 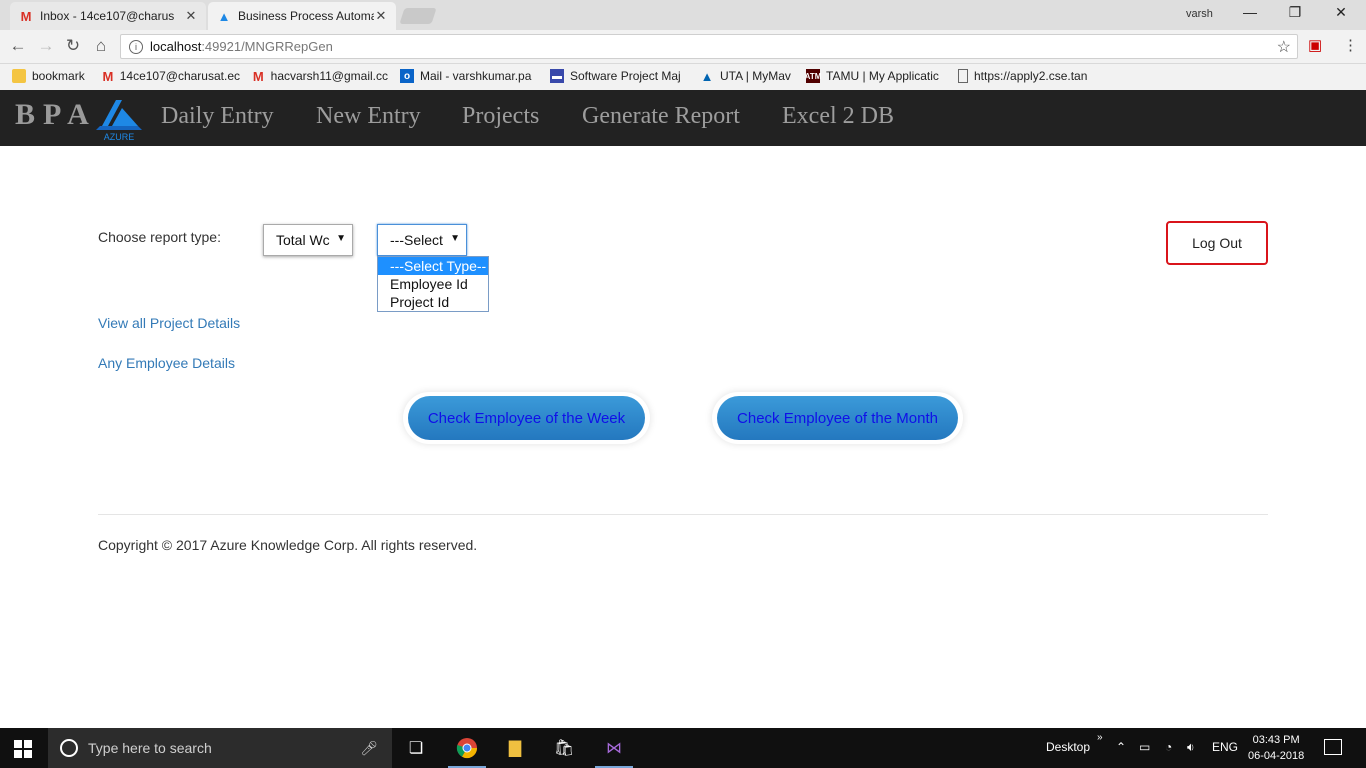 What do you see at coordinates (169, 323) in the screenshot?
I see `view-all-project-details-link: View all Project Details` at bounding box center [169, 323].